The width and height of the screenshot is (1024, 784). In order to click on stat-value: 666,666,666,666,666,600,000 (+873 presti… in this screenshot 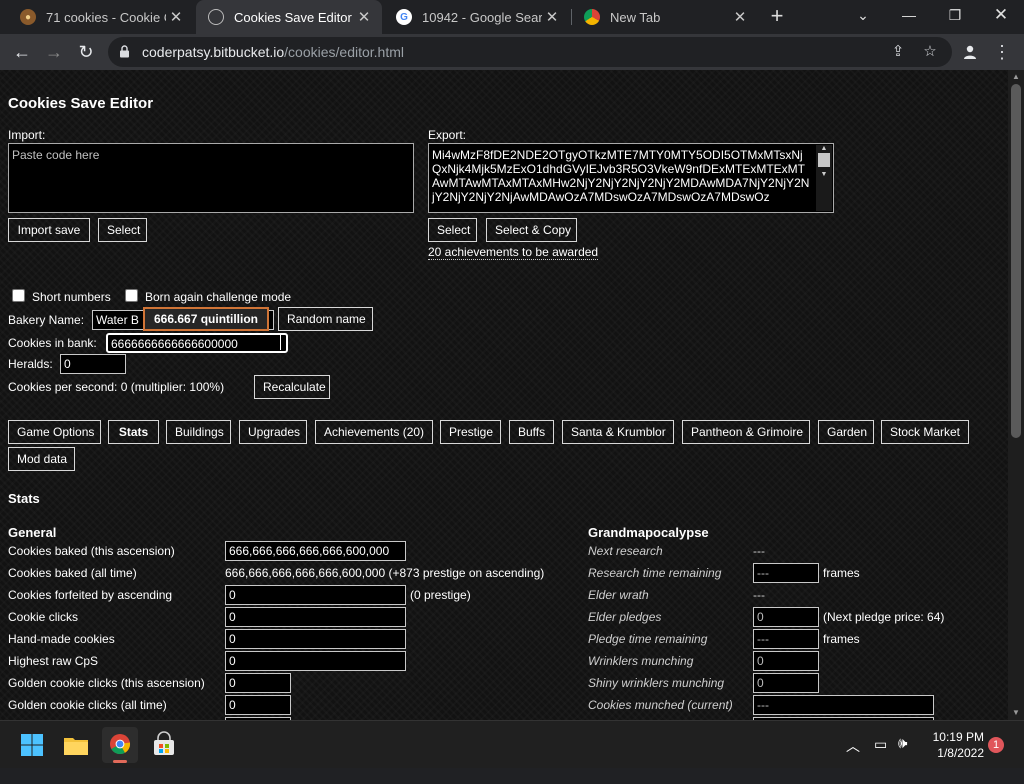, I will do `click(385, 573)`.